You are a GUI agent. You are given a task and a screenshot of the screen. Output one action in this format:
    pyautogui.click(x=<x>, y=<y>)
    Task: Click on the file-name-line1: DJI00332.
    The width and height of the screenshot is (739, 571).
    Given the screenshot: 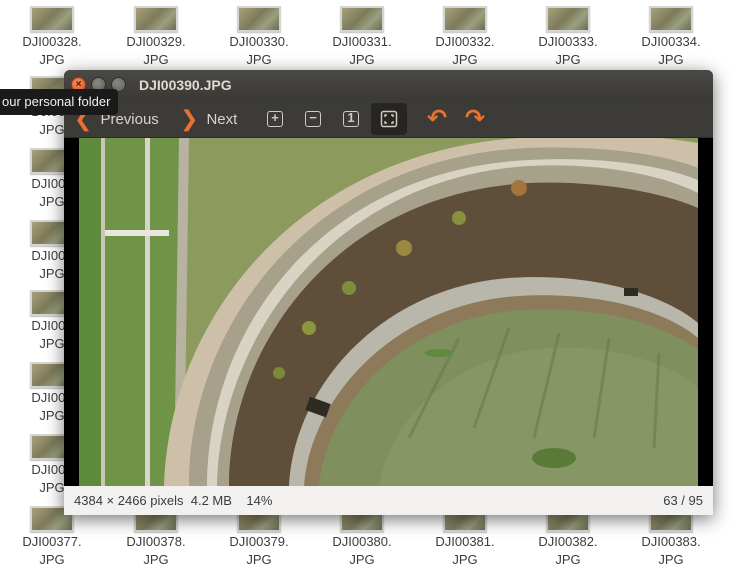 What is the action you would take?
    pyautogui.click(x=465, y=41)
    